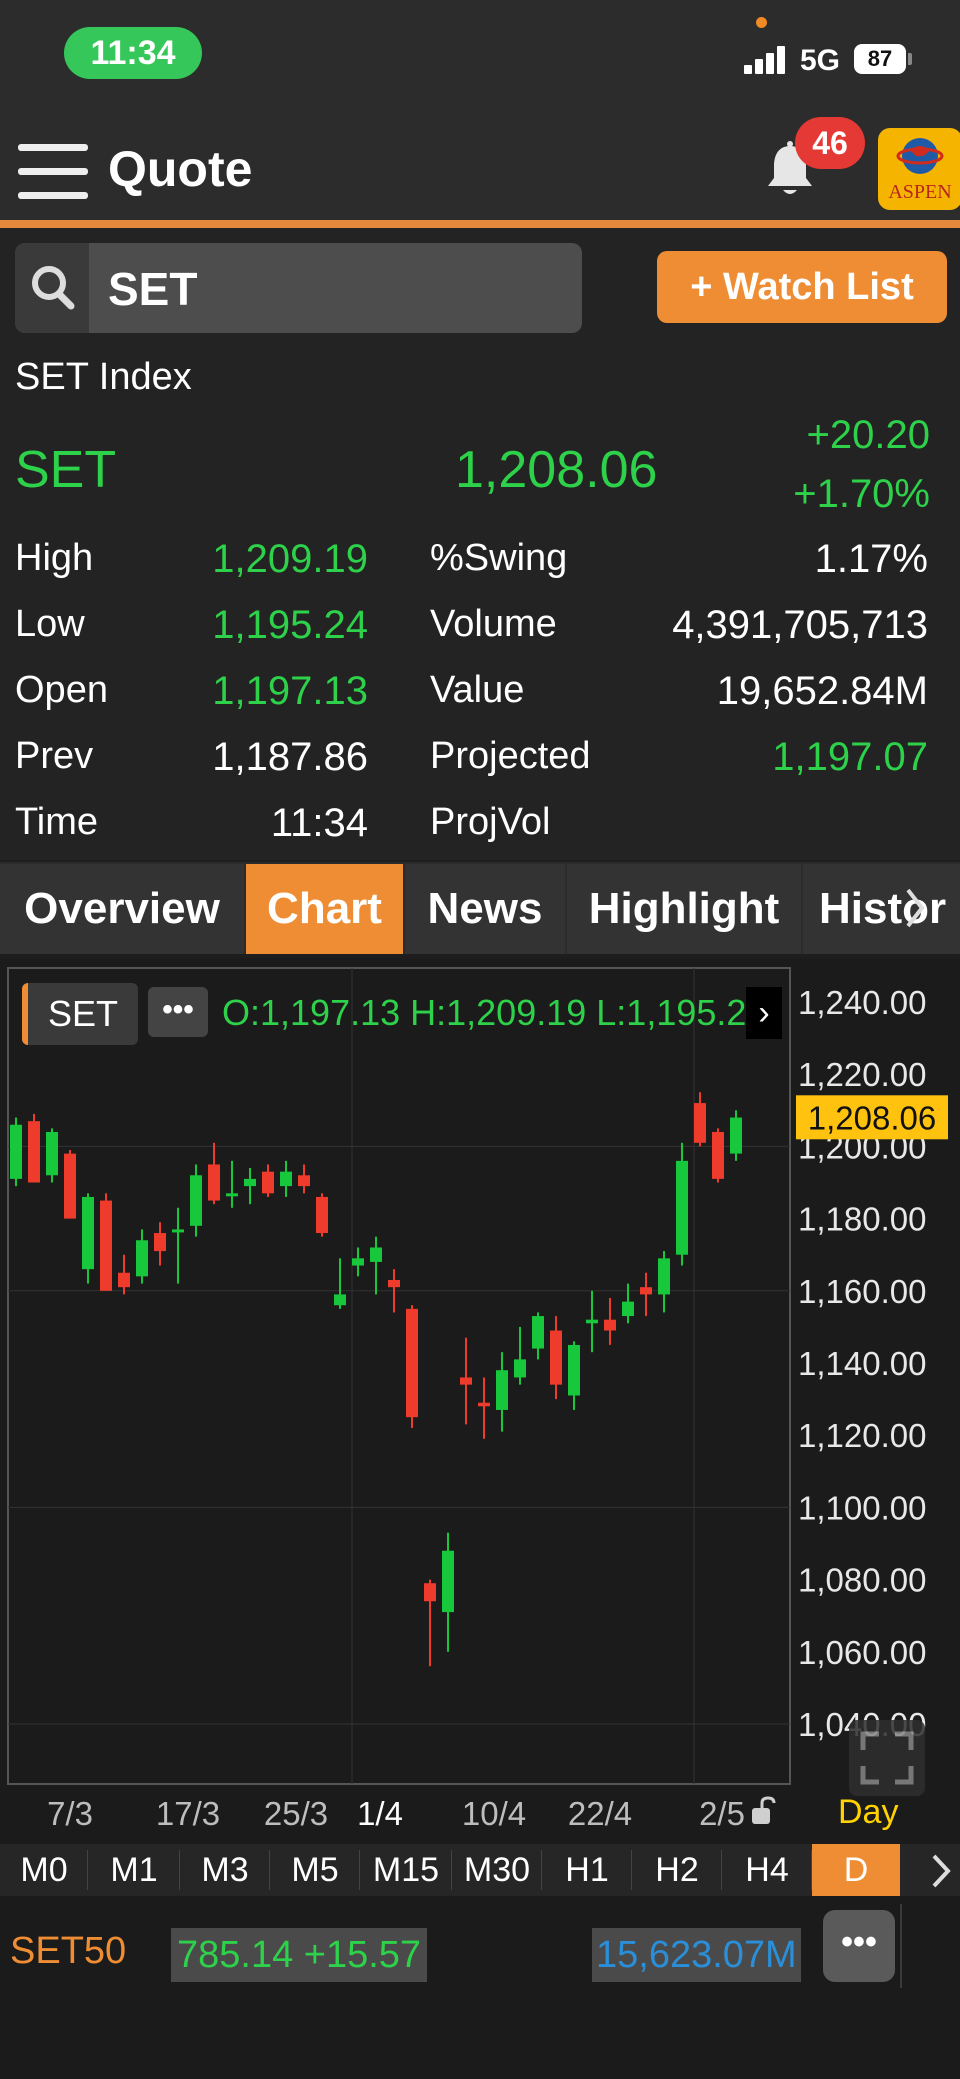 Image resolution: width=960 pixels, height=2079 pixels. What do you see at coordinates (152, 289) in the screenshot?
I see `search-value: SET` at bounding box center [152, 289].